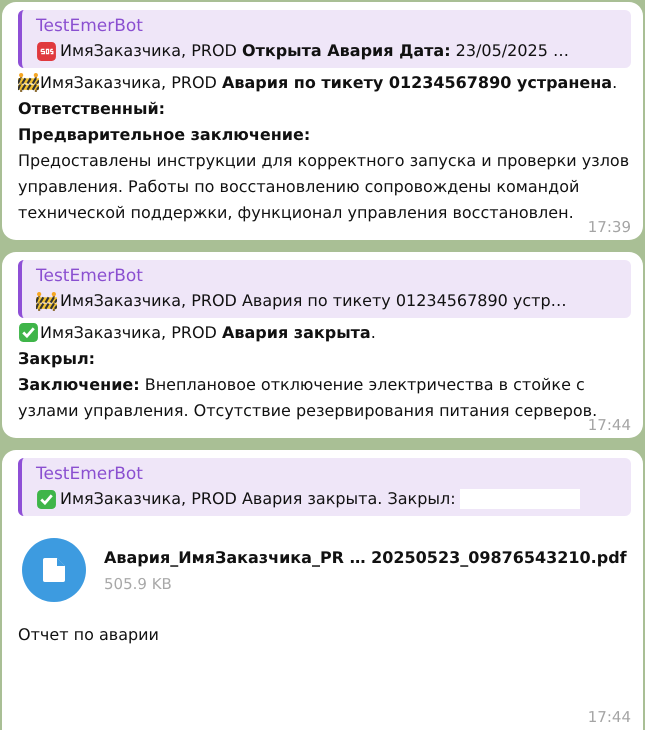 Image resolution: width=645 pixels, height=730 pixels. I want to click on message-text: Отчет по аварии, so click(88, 635).